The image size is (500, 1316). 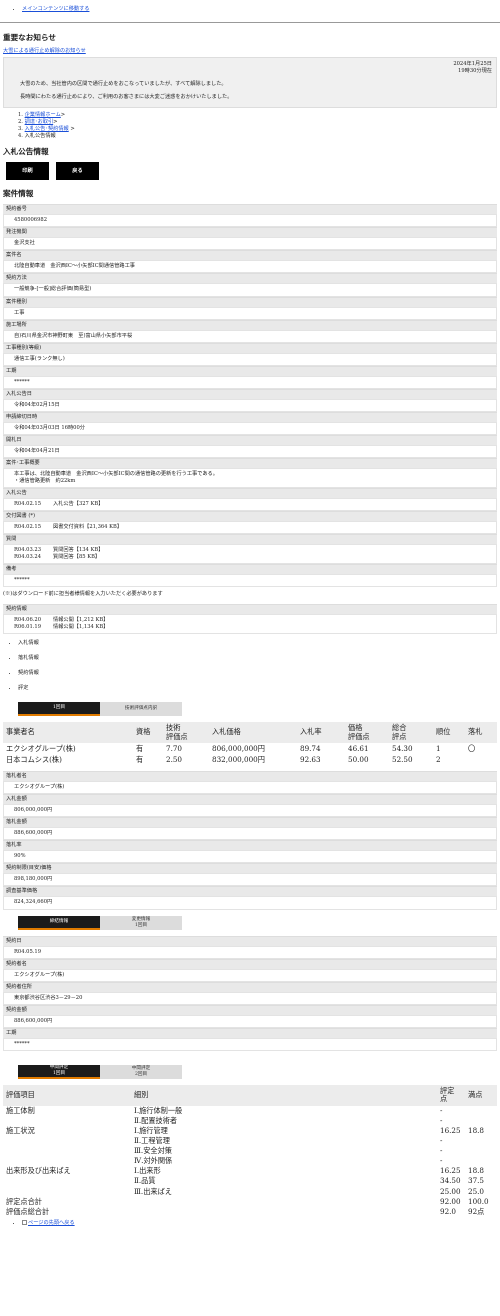 What do you see at coordinates (141, 925) in the screenshot?
I see `tab-label: 1回目` at bounding box center [141, 925].